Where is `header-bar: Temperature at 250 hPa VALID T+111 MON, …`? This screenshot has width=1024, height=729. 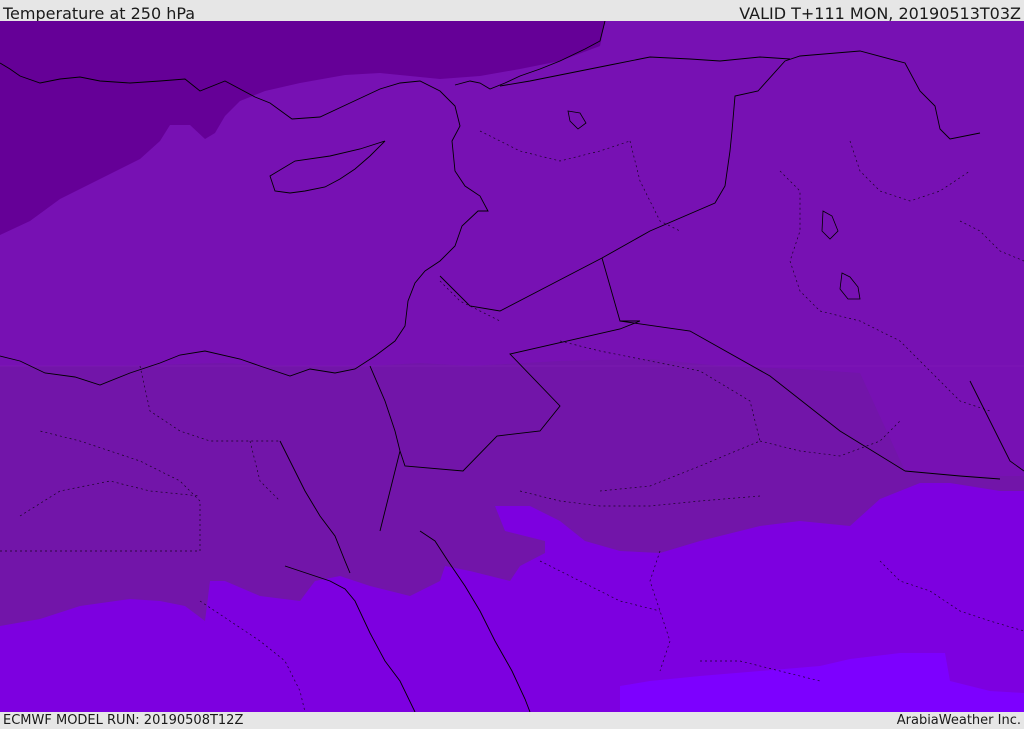
header-bar: Temperature at 250 hPa VALID T+111 MON, … is located at coordinates (512, 11).